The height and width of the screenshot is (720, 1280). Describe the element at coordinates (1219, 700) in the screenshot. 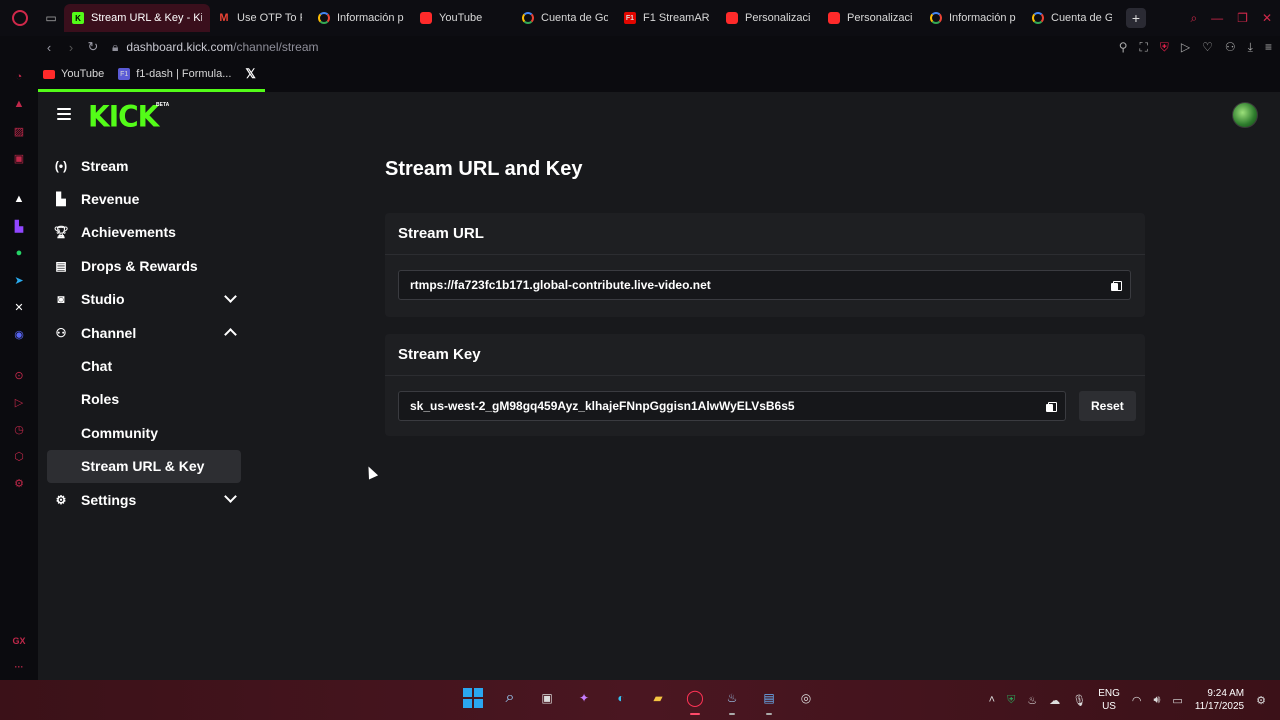

I see `clock: 9:24 AM 11/17/2025` at that location.